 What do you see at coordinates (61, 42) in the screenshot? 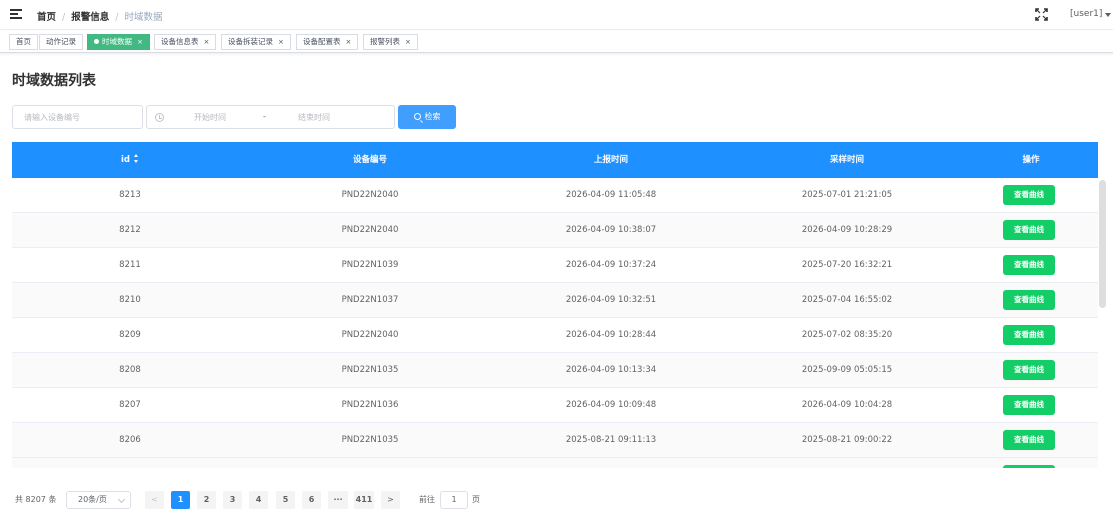
I see `tag-action-log: 动作记录` at bounding box center [61, 42].